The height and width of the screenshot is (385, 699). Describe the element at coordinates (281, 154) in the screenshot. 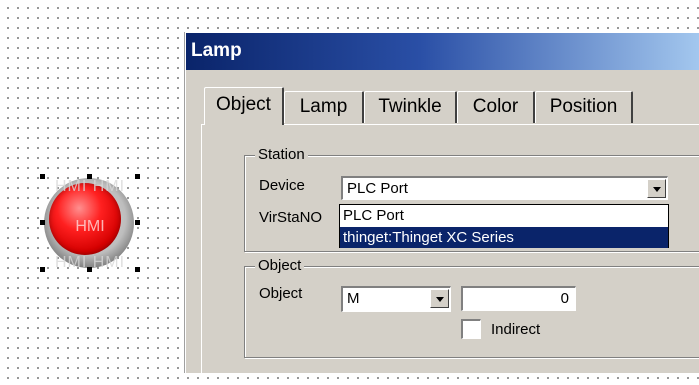

I see `station-group-label: Station` at that location.